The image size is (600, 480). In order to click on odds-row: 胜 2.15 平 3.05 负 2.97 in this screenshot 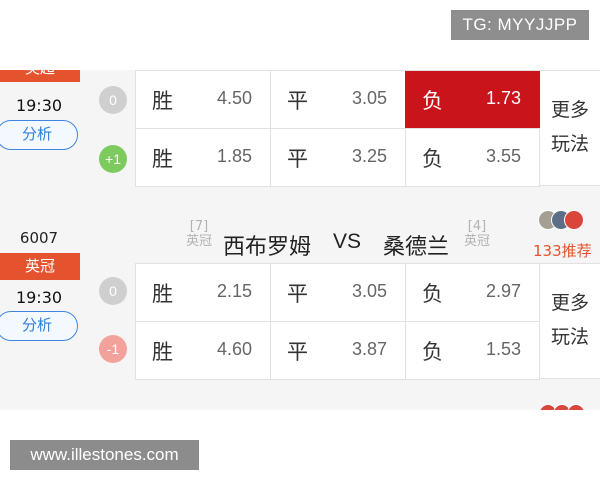, I will do `click(337, 293)`.